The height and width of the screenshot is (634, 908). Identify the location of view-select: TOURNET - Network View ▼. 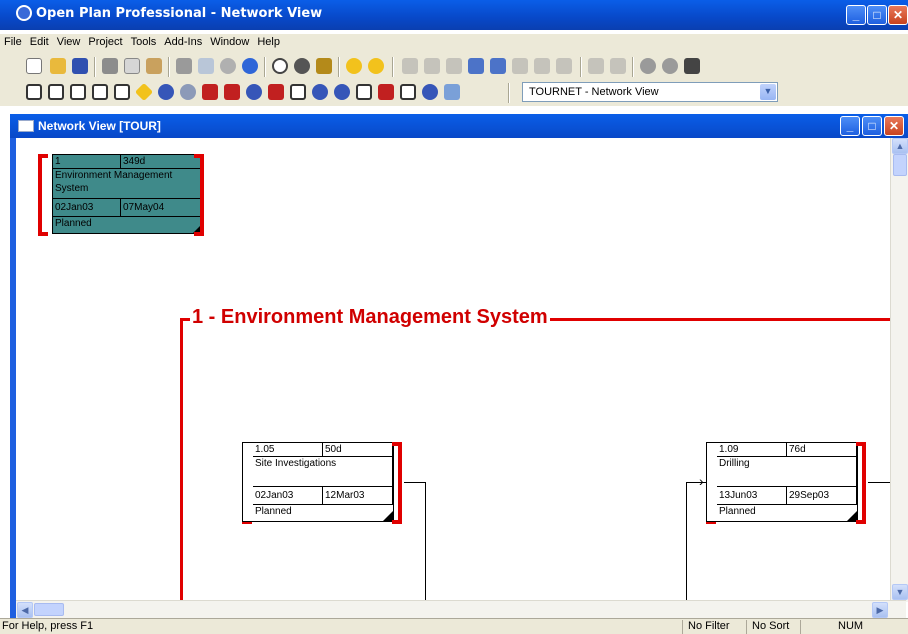
(650, 92).